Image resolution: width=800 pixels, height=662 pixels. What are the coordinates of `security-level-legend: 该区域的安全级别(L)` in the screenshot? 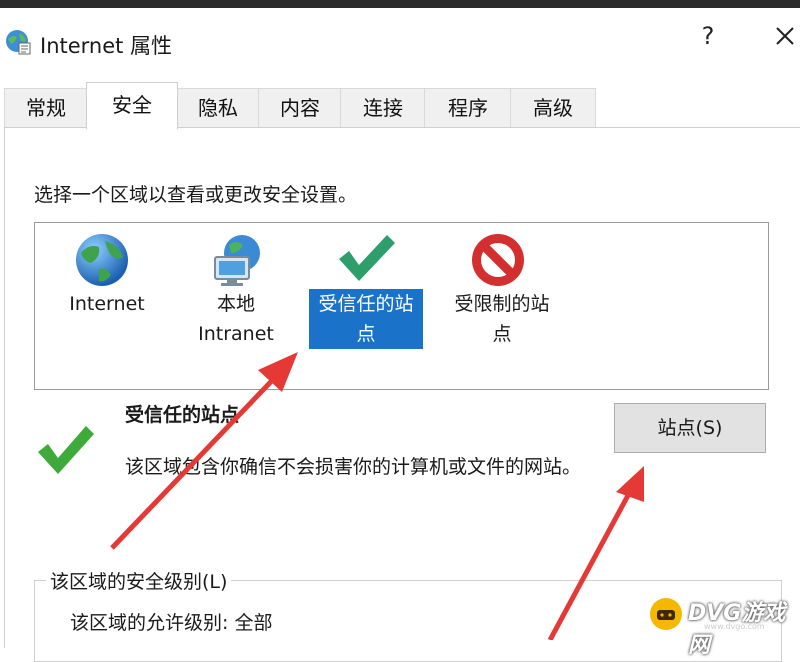 It's located at (139, 580).